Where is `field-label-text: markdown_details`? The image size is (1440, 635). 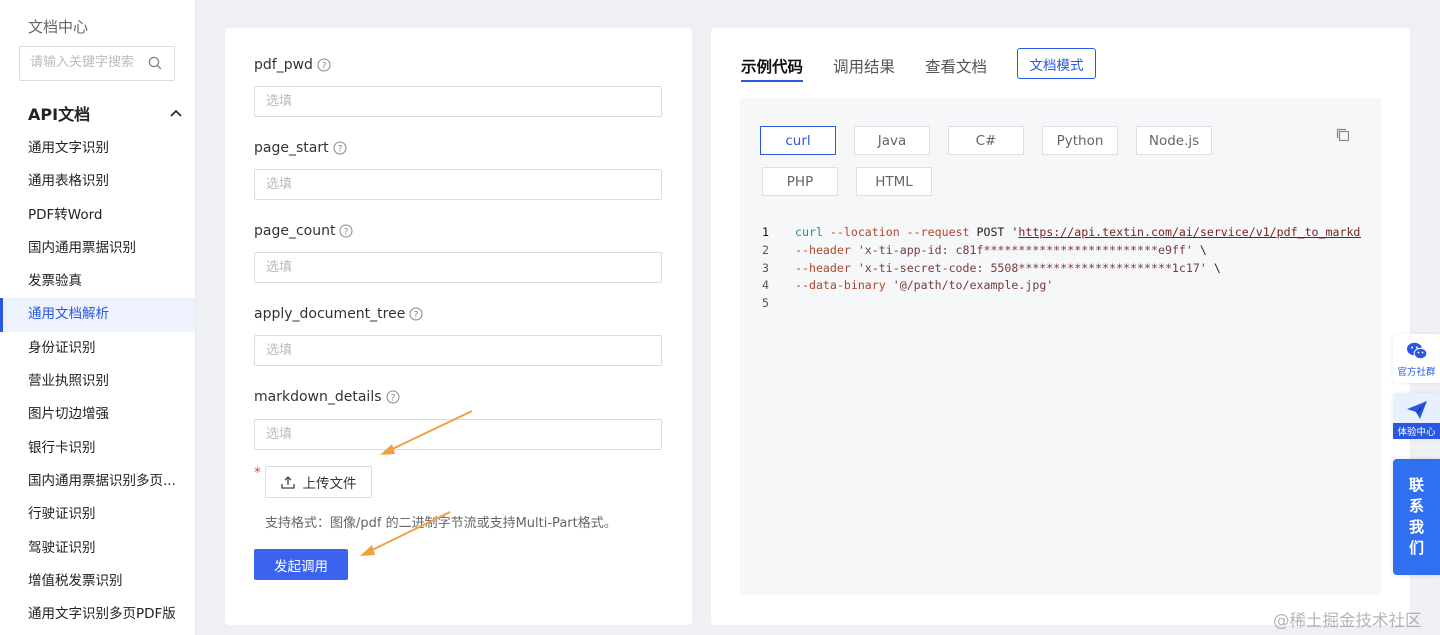 field-label-text: markdown_details is located at coordinates (318, 397).